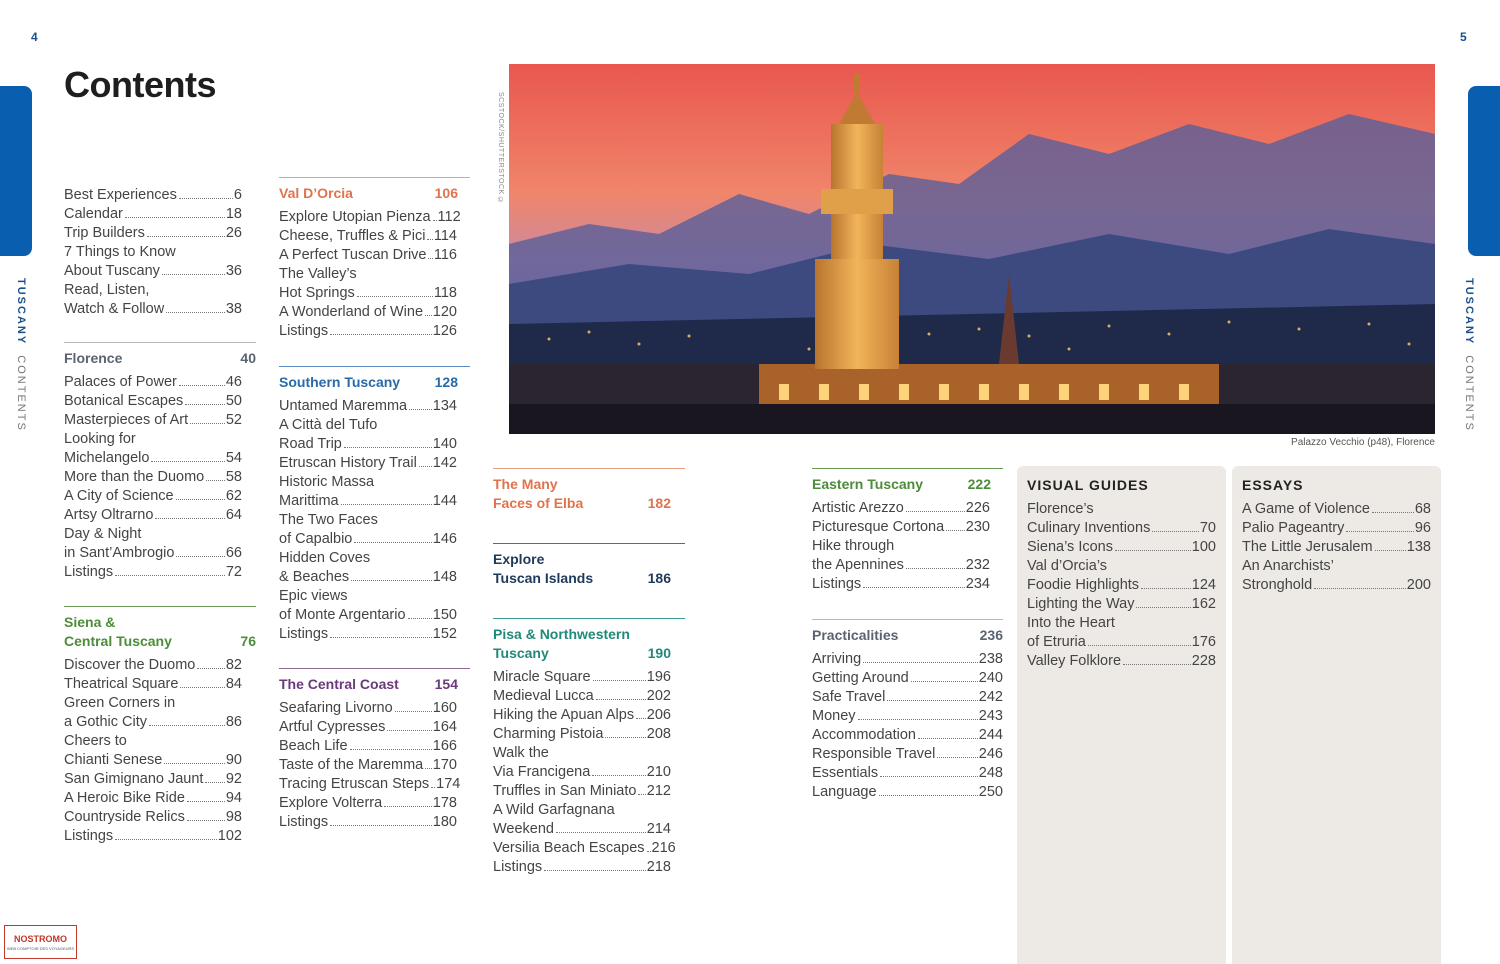  Describe the element at coordinates (1060, 509) in the screenshot. I see `toc-entry-label-line1: Florence’s` at that location.